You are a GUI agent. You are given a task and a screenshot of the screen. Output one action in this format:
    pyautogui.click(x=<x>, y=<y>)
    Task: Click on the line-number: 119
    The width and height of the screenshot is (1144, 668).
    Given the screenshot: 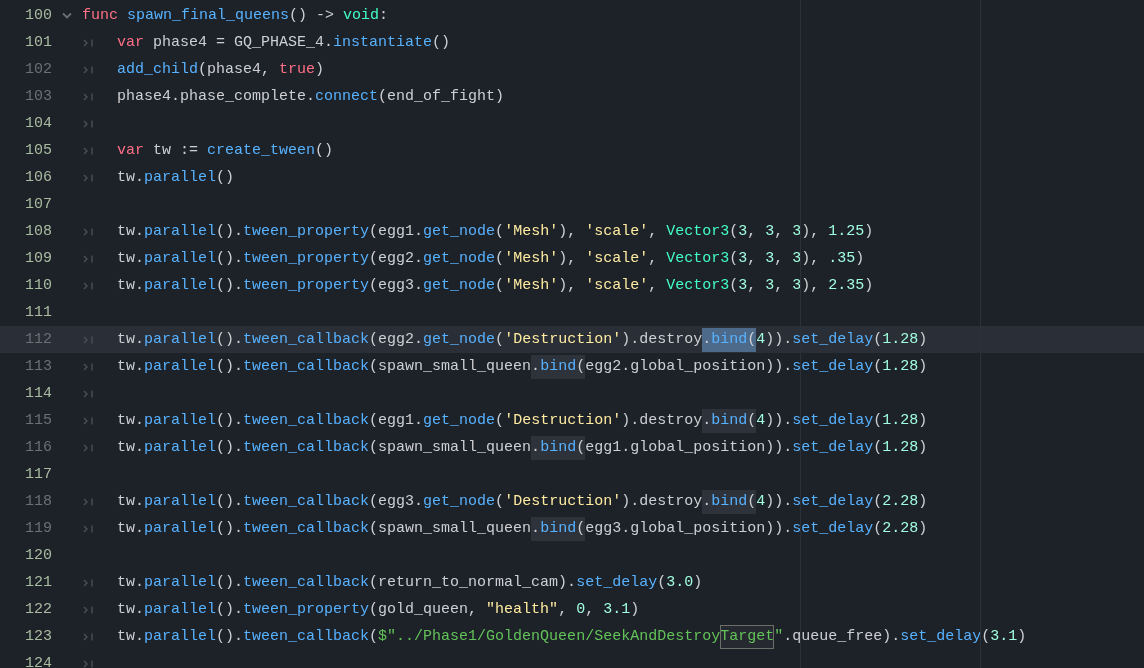 What is the action you would take?
    pyautogui.click(x=38, y=528)
    